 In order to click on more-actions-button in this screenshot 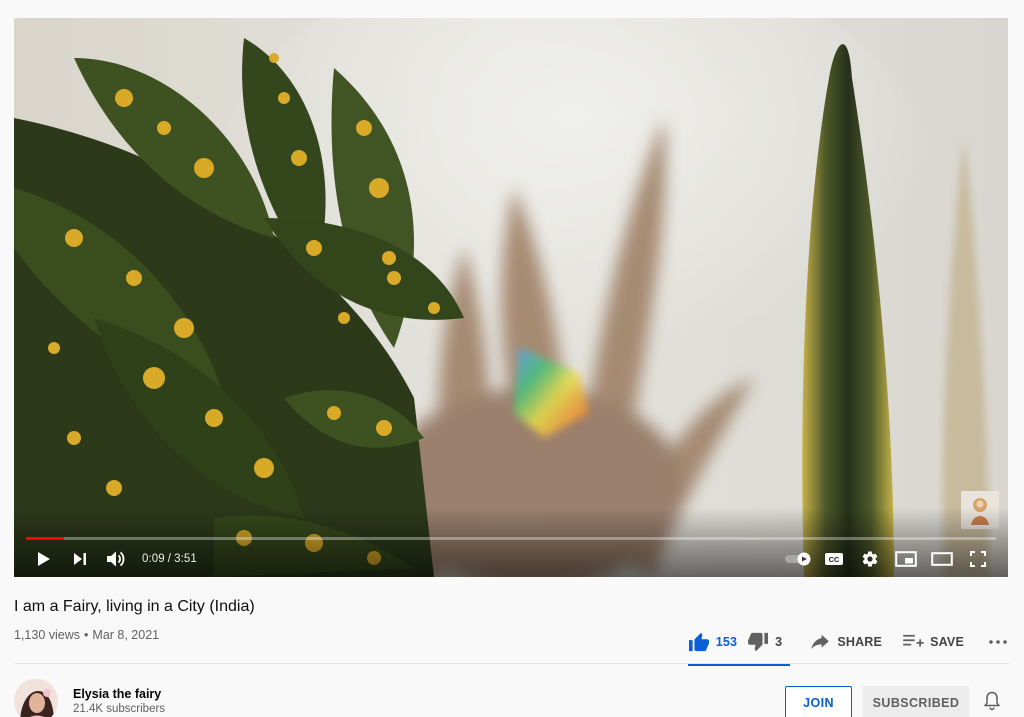, I will do `click(998, 642)`.